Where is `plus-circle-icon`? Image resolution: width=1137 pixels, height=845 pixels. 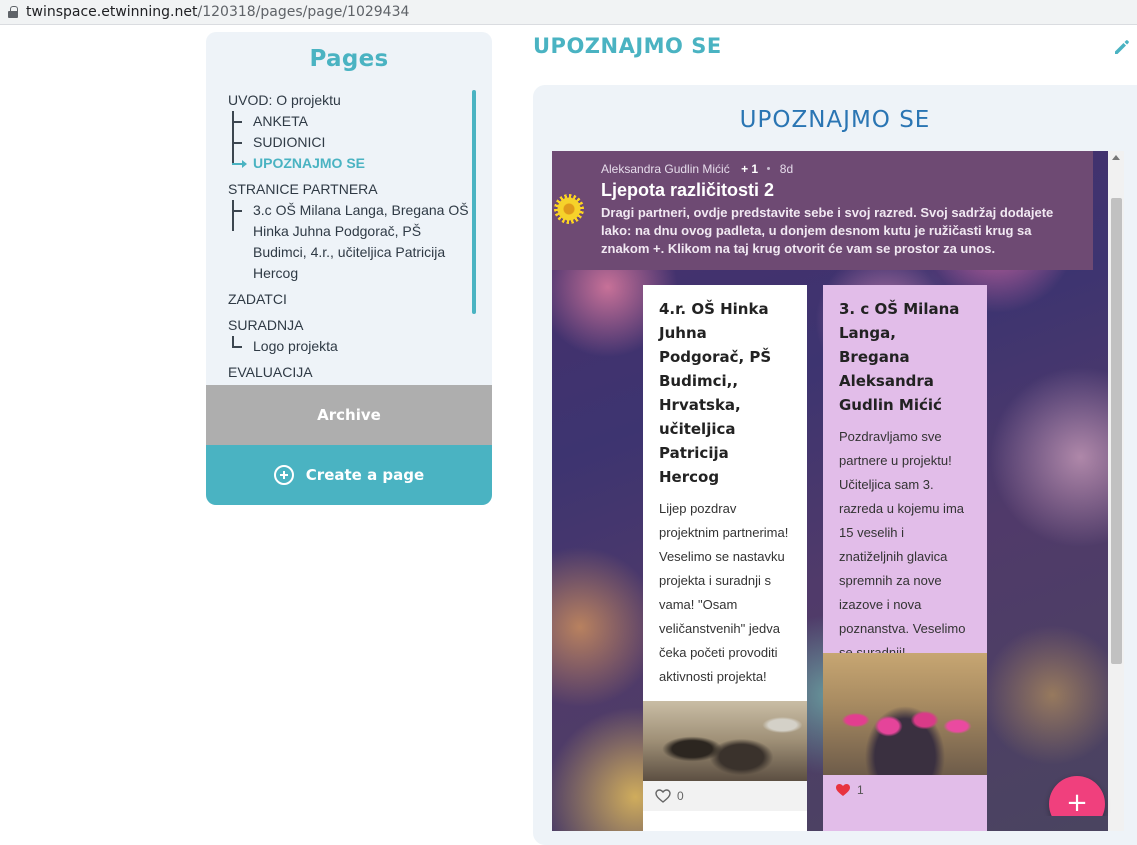
plus-circle-icon is located at coordinates (283, 475).